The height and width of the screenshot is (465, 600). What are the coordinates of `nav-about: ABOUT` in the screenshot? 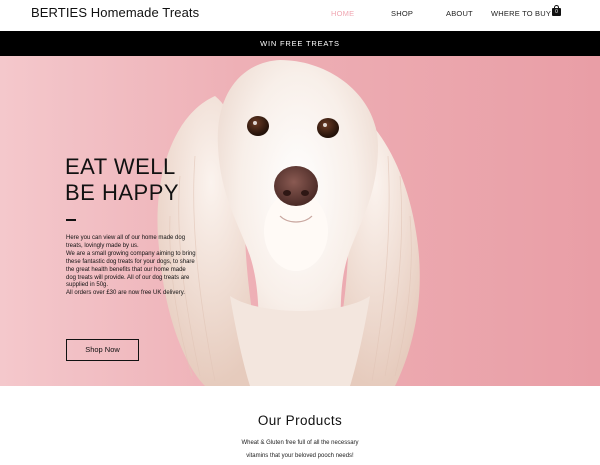 It's located at (459, 13).